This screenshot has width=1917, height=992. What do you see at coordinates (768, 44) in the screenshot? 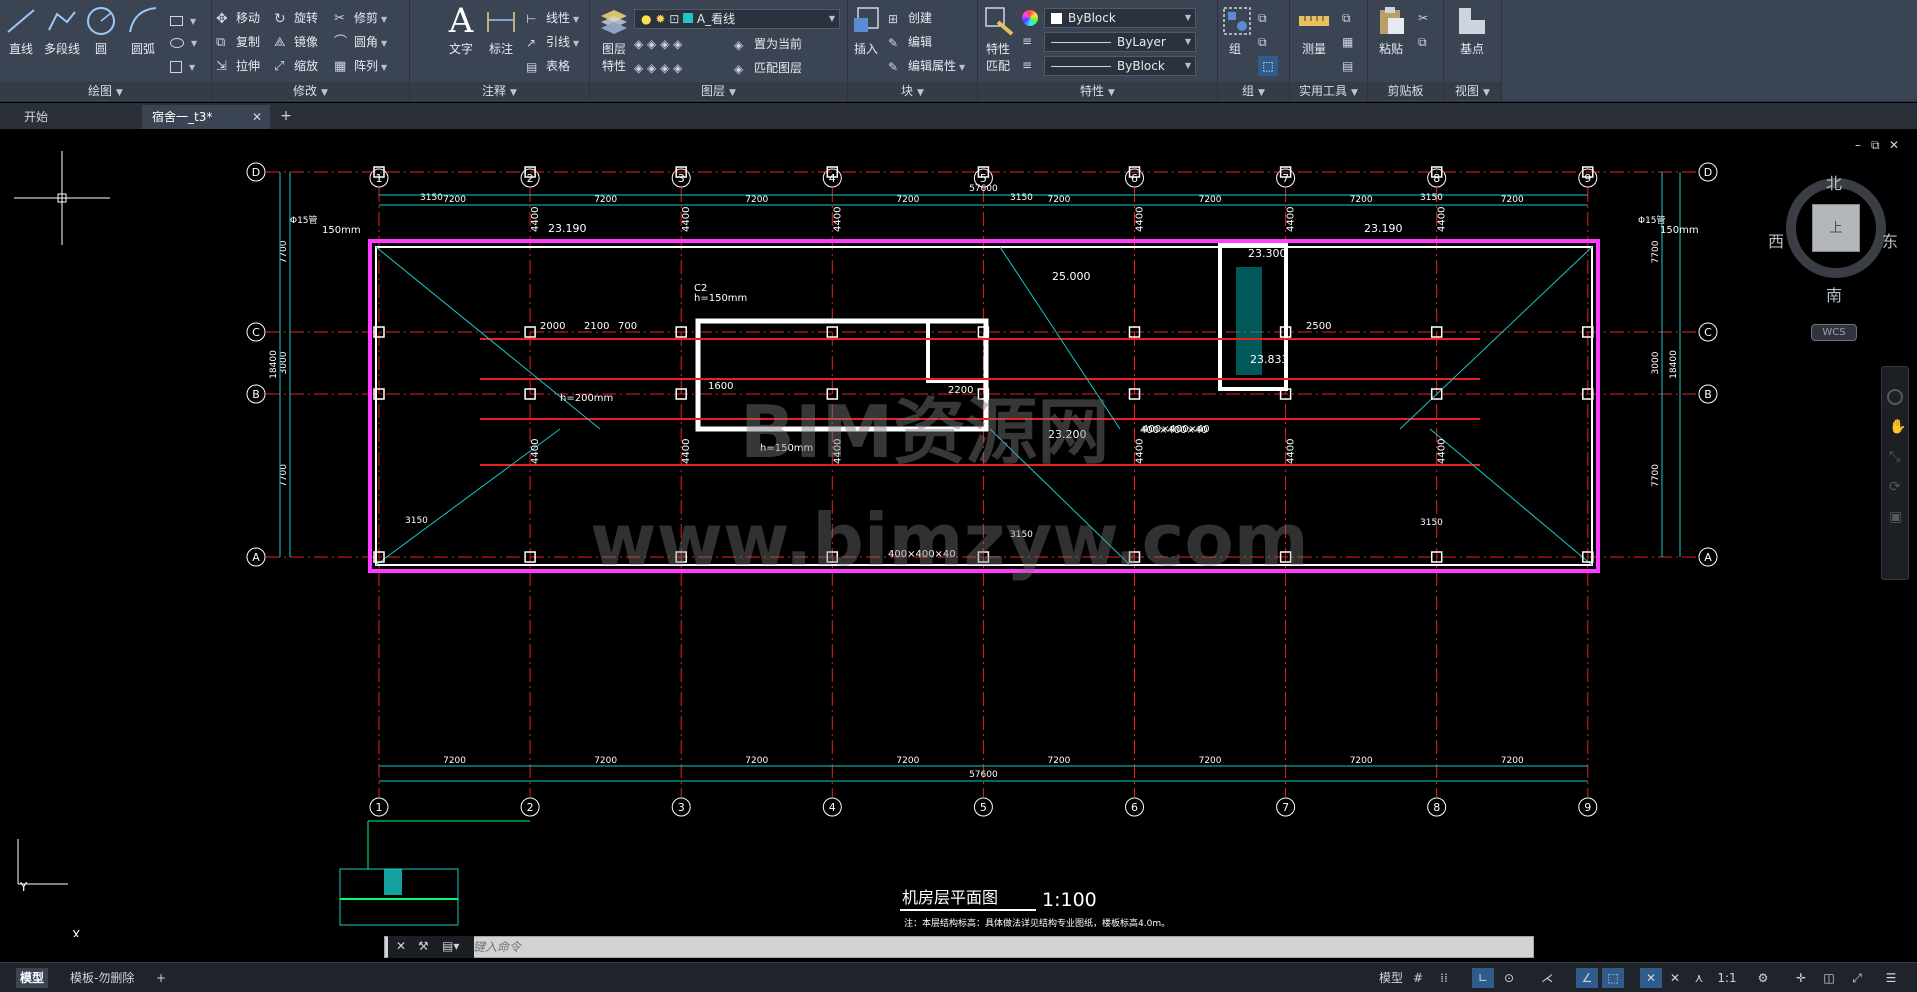
I see `set-current-button: ◈ 置为当前` at bounding box center [768, 44].